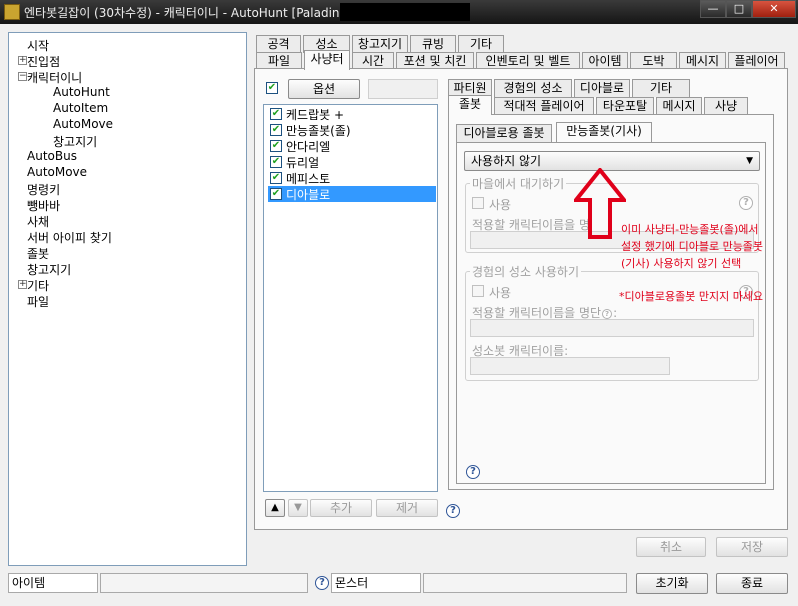  I want to click on sanctuary-use-checkbox, so click(478, 291).